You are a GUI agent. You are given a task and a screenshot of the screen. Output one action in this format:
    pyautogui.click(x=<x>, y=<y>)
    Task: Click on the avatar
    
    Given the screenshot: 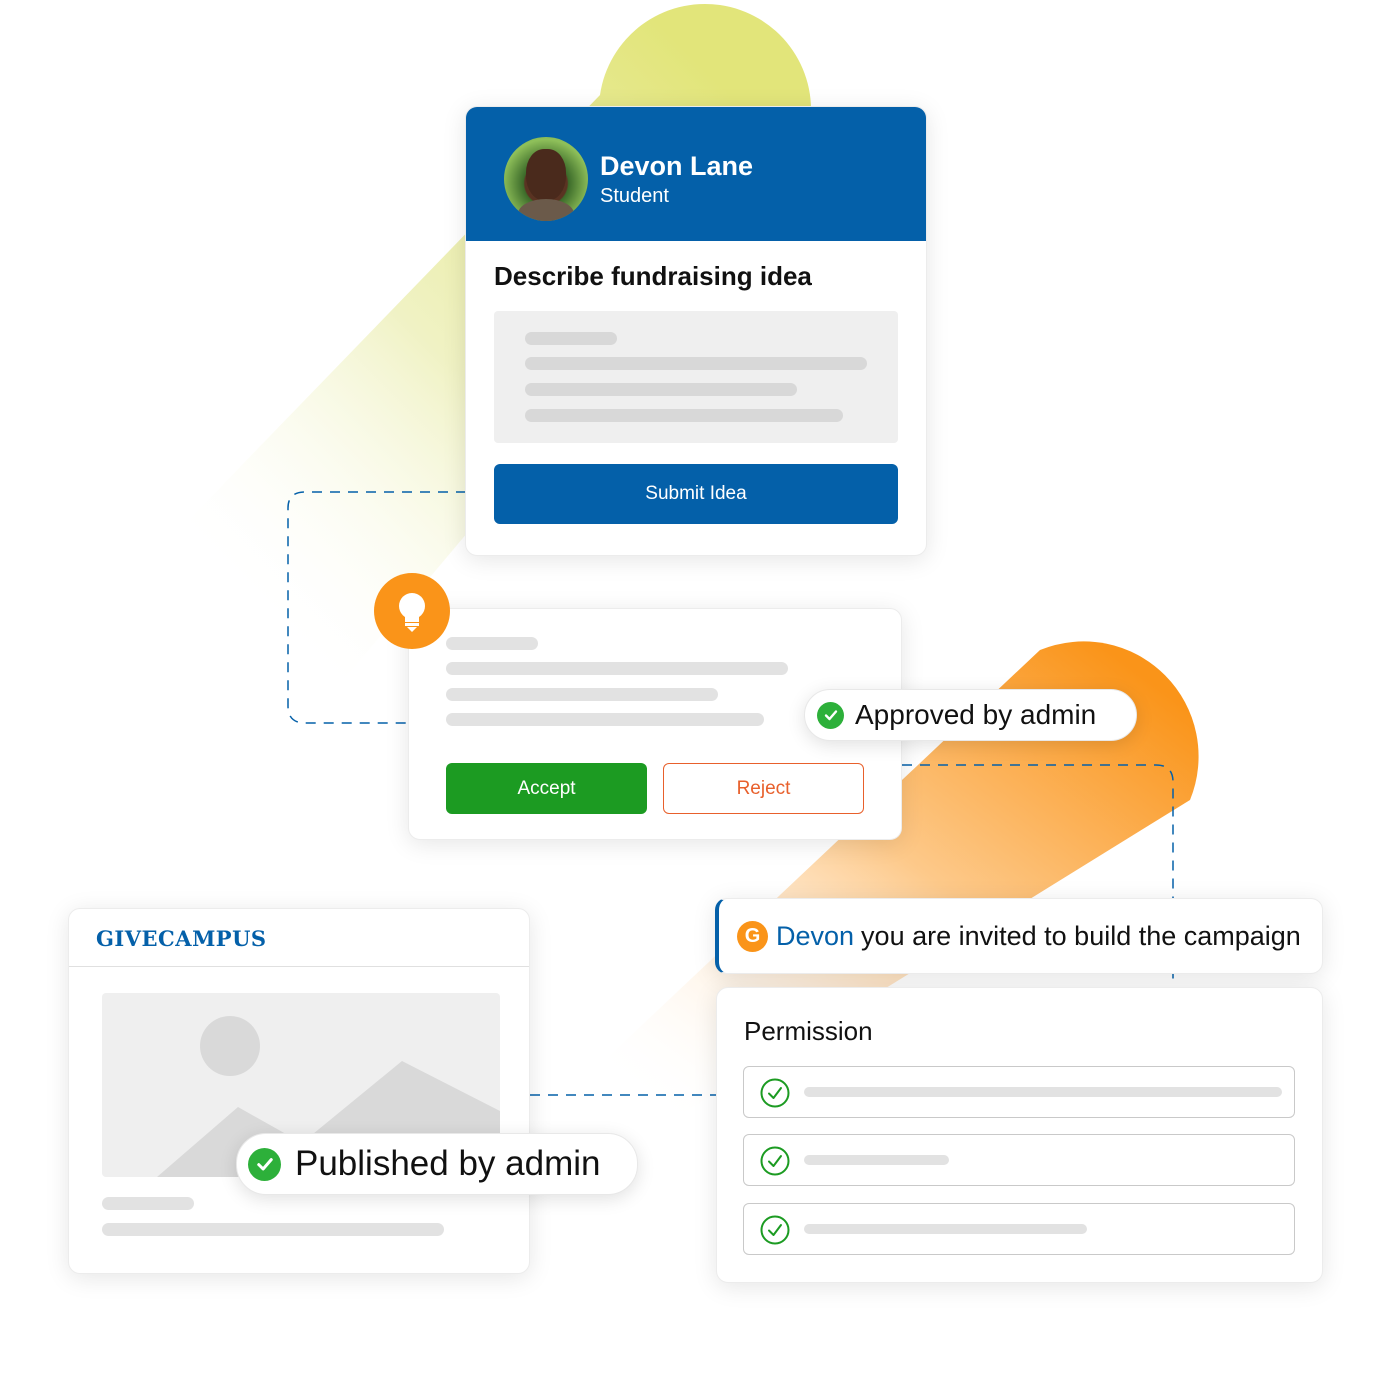 What is the action you would take?
    pyautogui.click(x=546, y=179)
    